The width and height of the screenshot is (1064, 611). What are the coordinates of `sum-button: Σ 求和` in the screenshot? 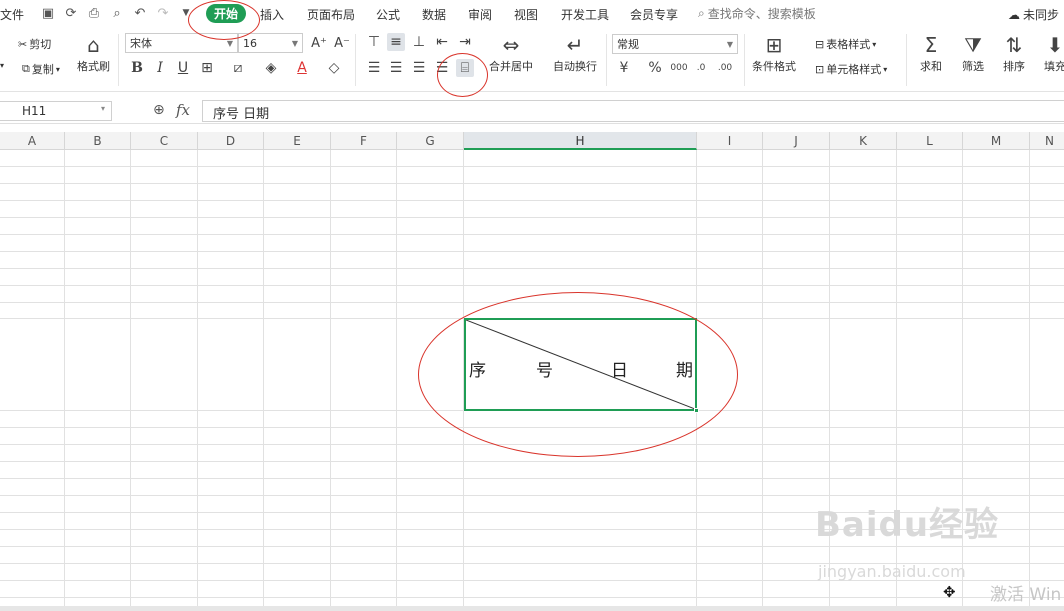 It's located at (931, 54).